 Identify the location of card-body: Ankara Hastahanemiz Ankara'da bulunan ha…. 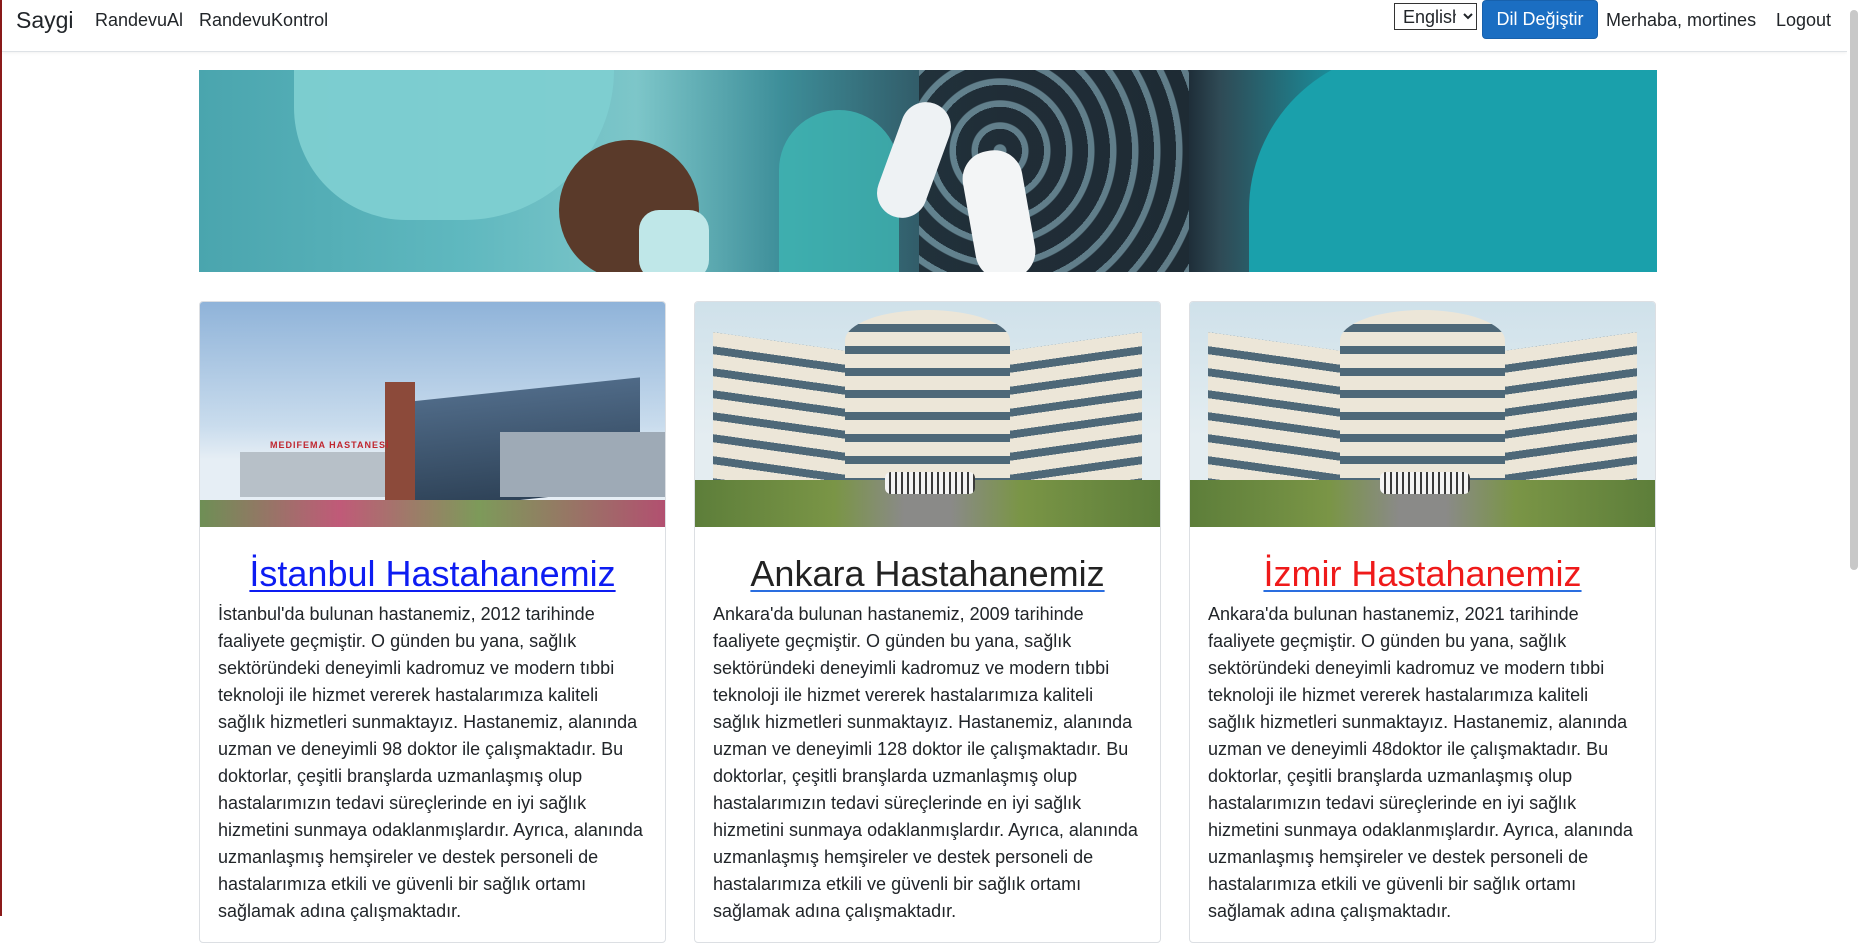
(927, 739).